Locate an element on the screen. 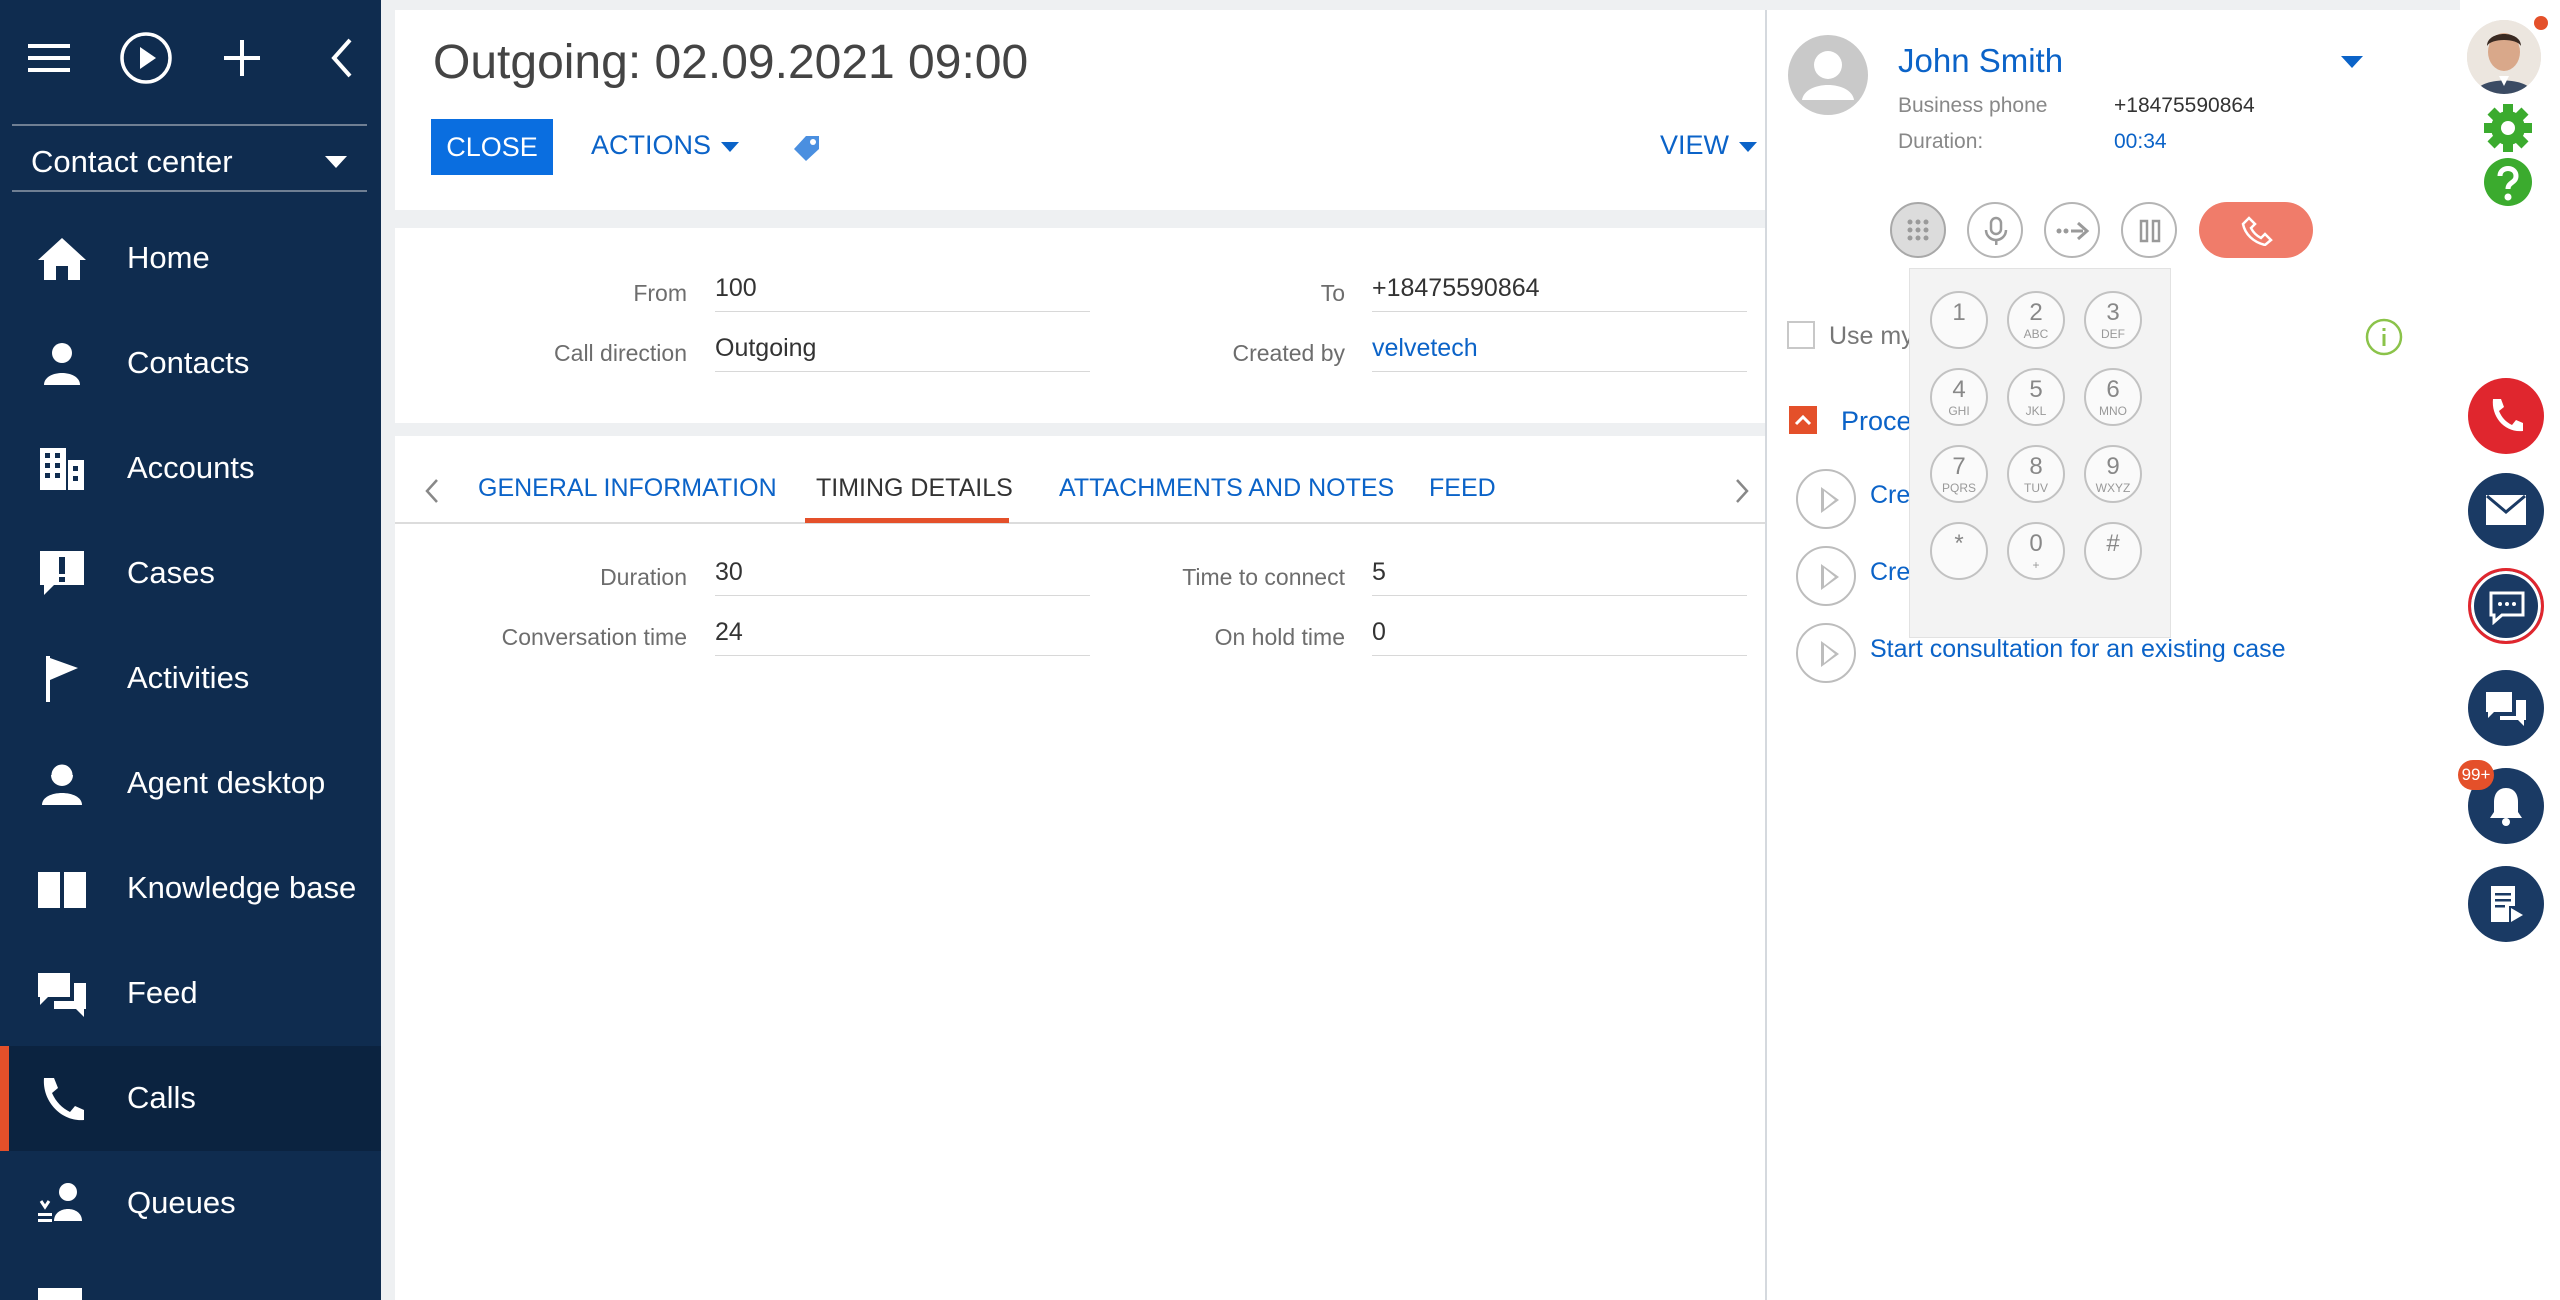 This screenshot has width=2560, height=1300. call-direction-field: Outgoing is located at coordinates (902, 350).